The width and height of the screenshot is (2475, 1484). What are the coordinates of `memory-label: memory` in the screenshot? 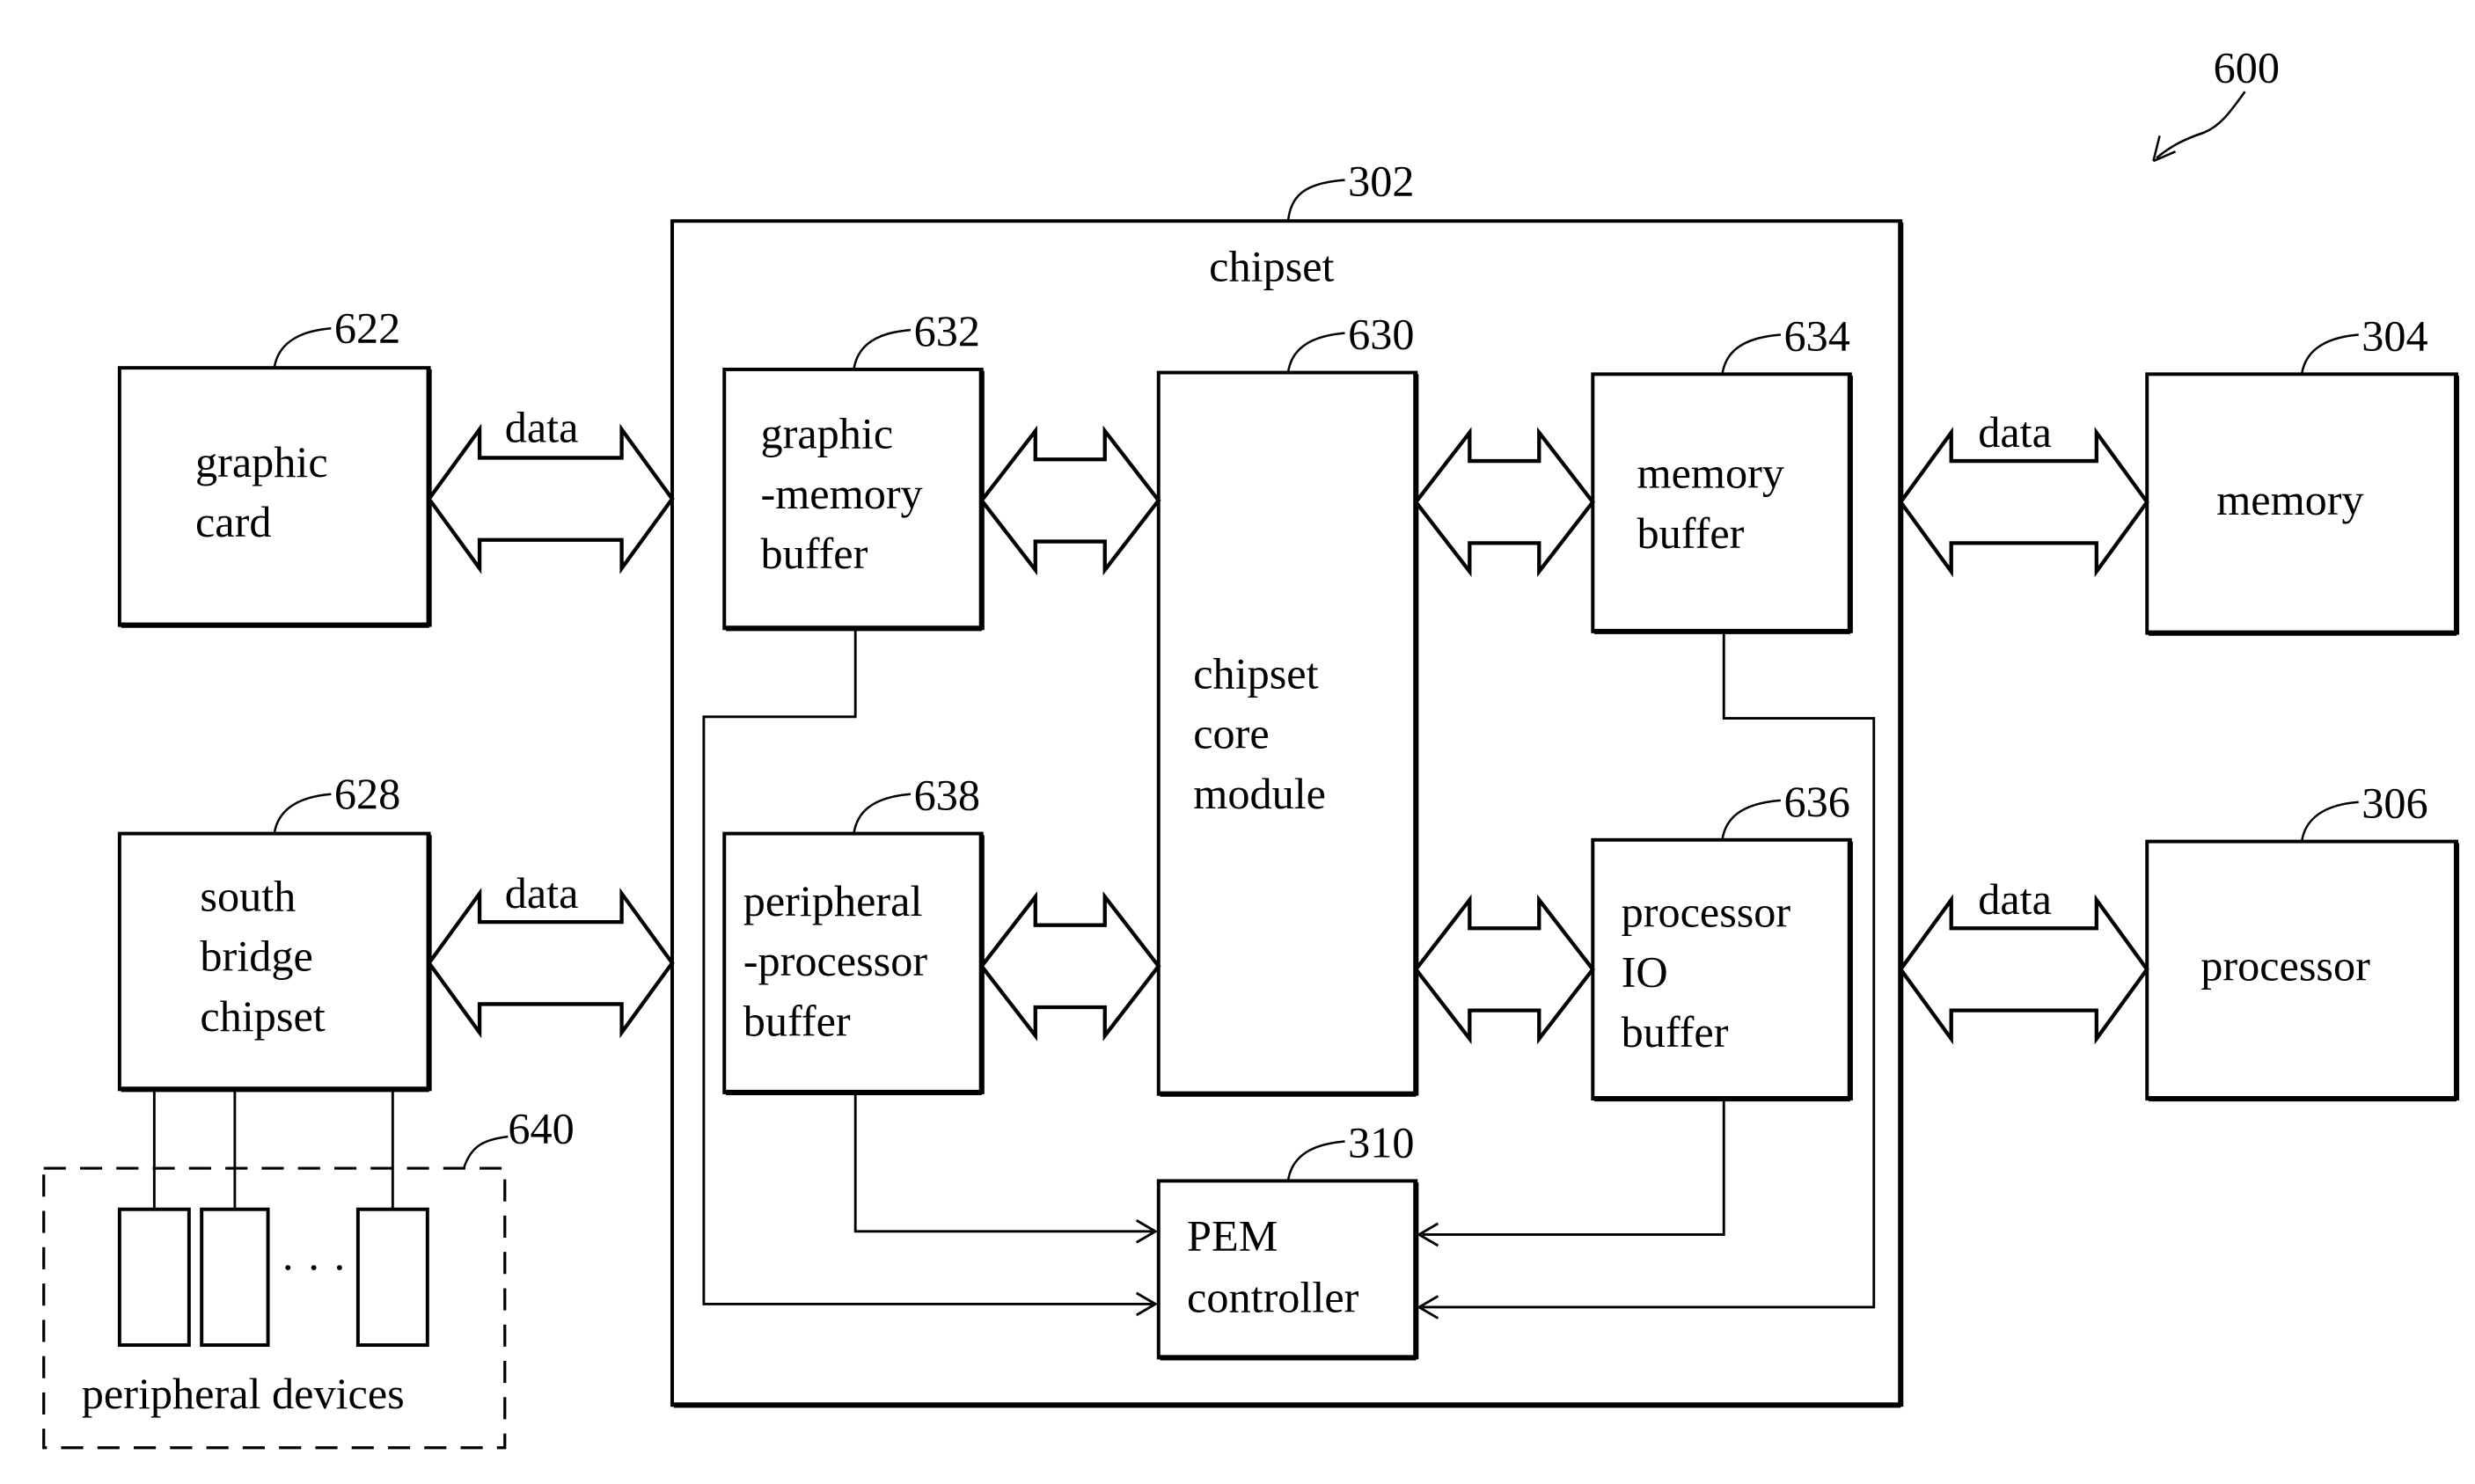 It's located at (2289, 499).